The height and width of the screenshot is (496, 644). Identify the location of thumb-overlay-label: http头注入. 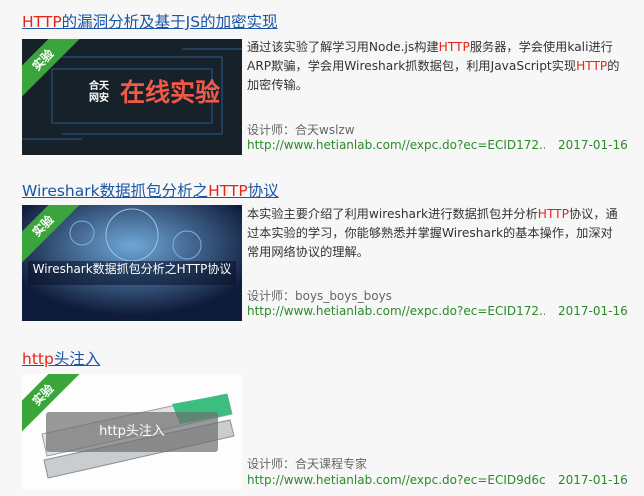
(132, 432).